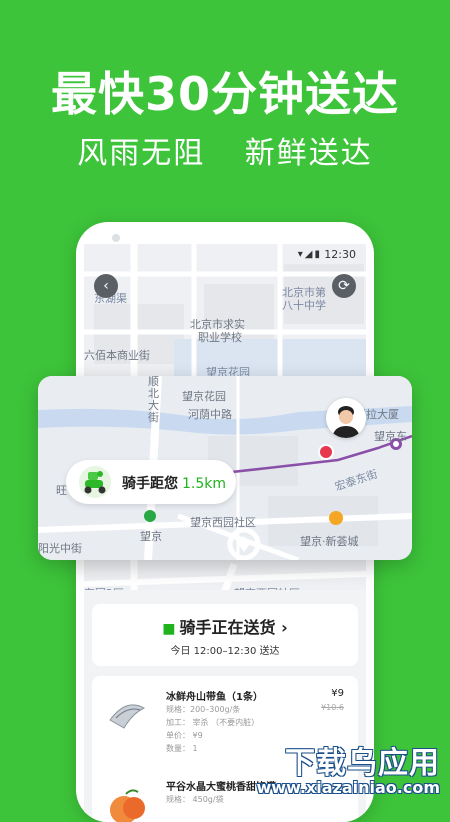  Describe the element at coordinates (284, 627) in the screenshot. I see `chevron-right-icon: ›` at that location.